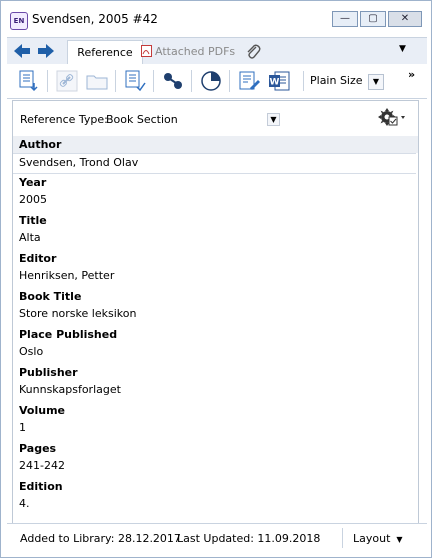  Describe the element at coordinates (402, 49) in the screenshot. I see `tab-menu-dropdown: ▼` at that location.